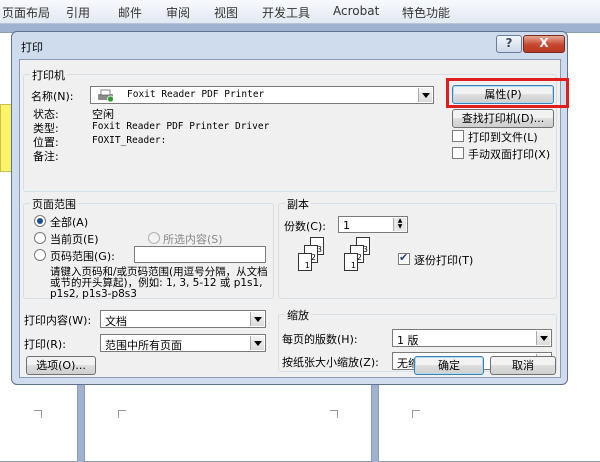  Describe the element at coordinates (509, 154) in the screenshot. I see `manual-duplex-label: 手动双面打印(X)` at that location.